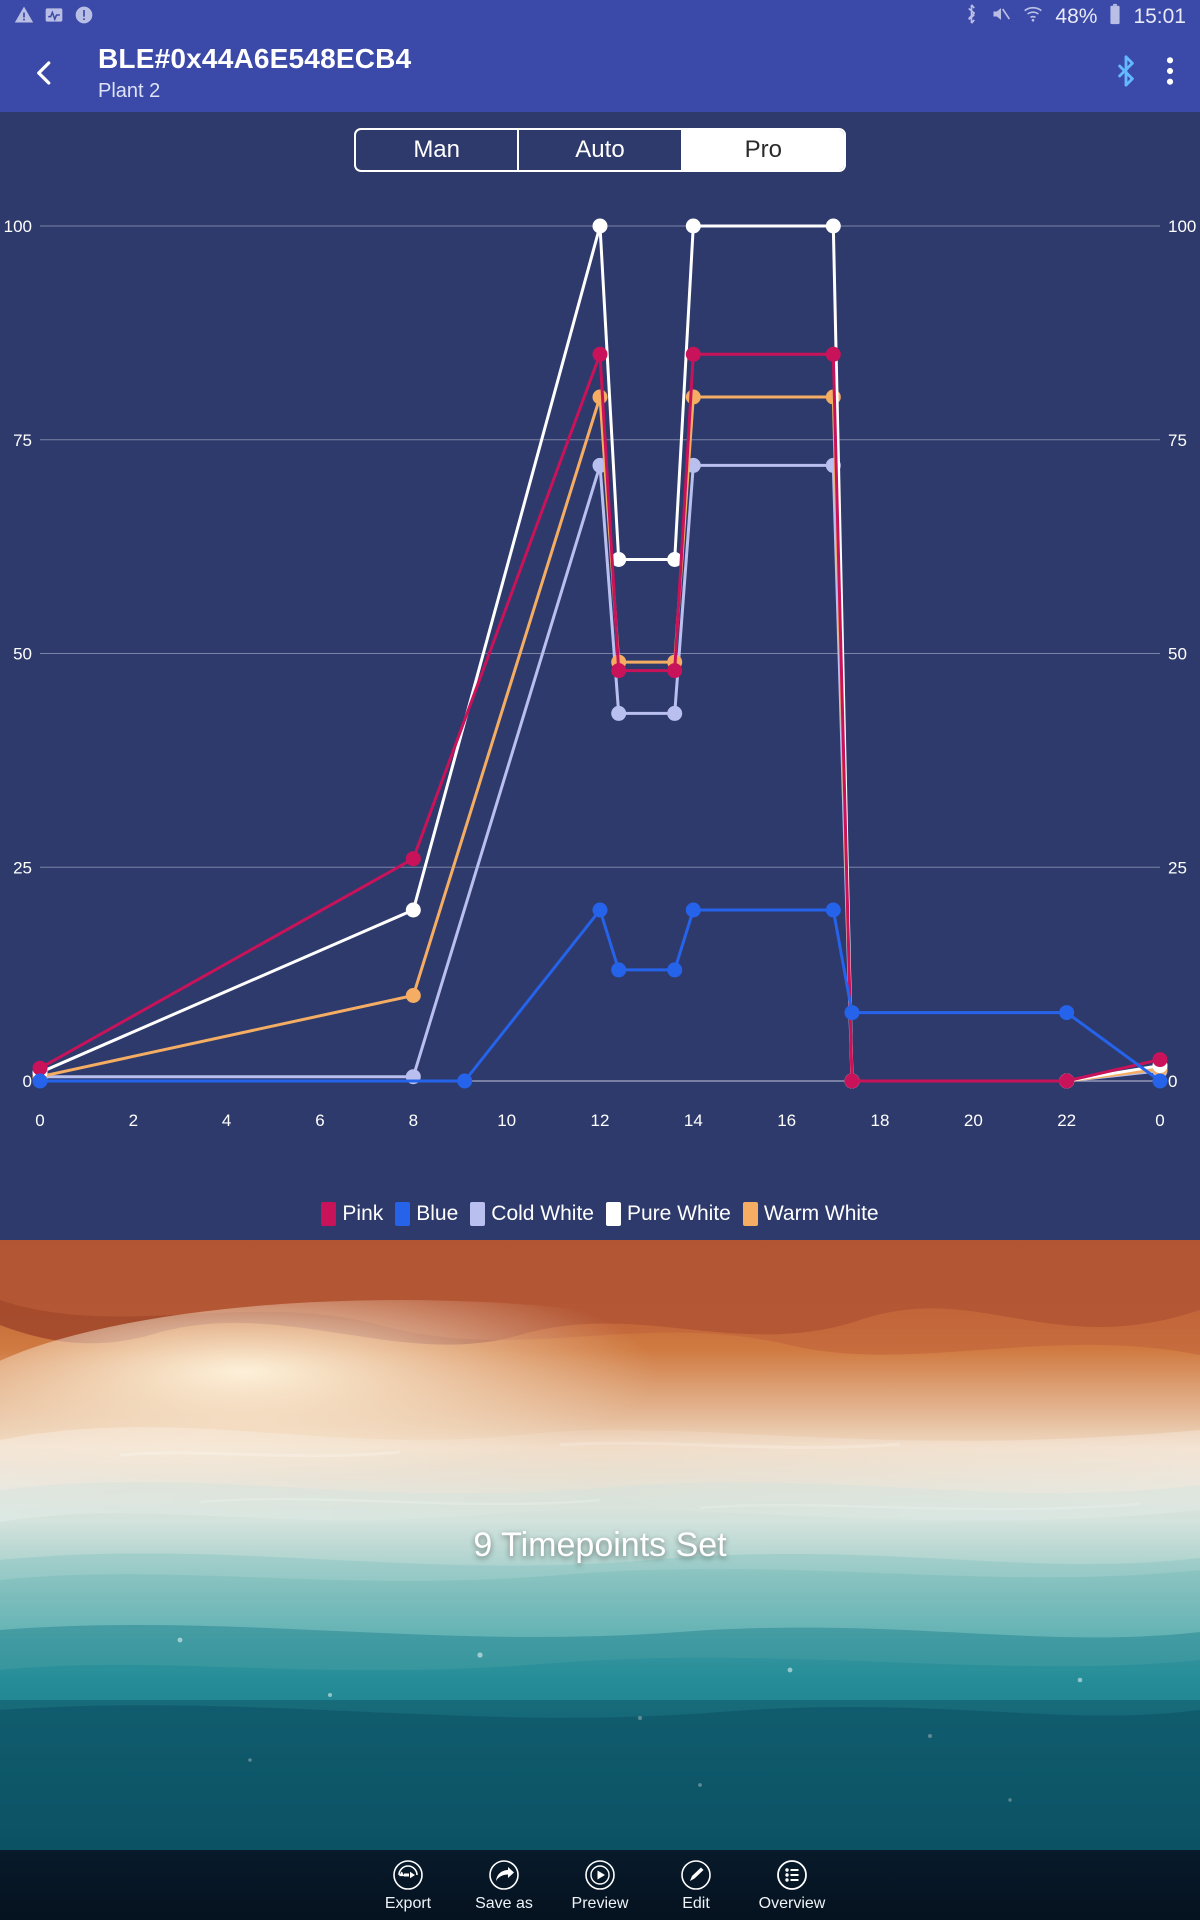 The width and height of the screenshot is (1200, 1920). What do you see at coordinates (1115, 17) in the screenshot?
I see `battery-icon` at bounding box center [1115, 17].